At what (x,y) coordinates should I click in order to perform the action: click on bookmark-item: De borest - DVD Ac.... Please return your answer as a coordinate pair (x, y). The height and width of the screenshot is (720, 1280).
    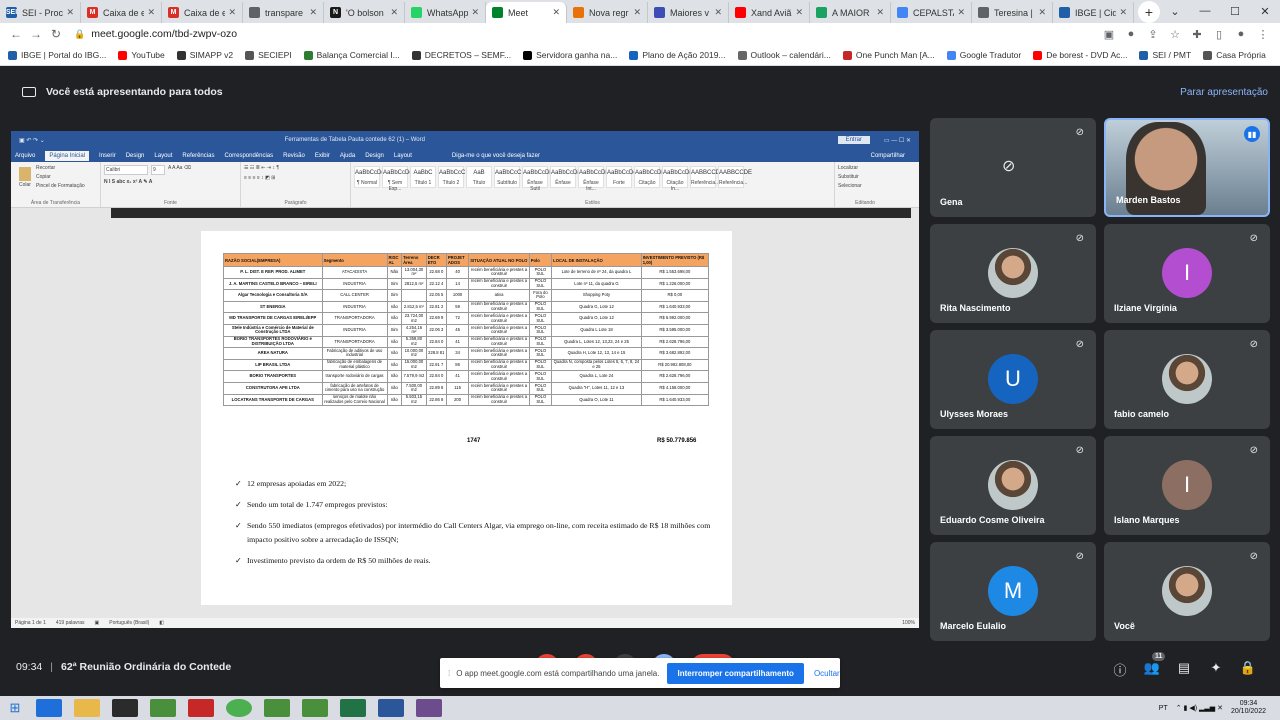
    Looking at the image, I should click on (1080, 55).